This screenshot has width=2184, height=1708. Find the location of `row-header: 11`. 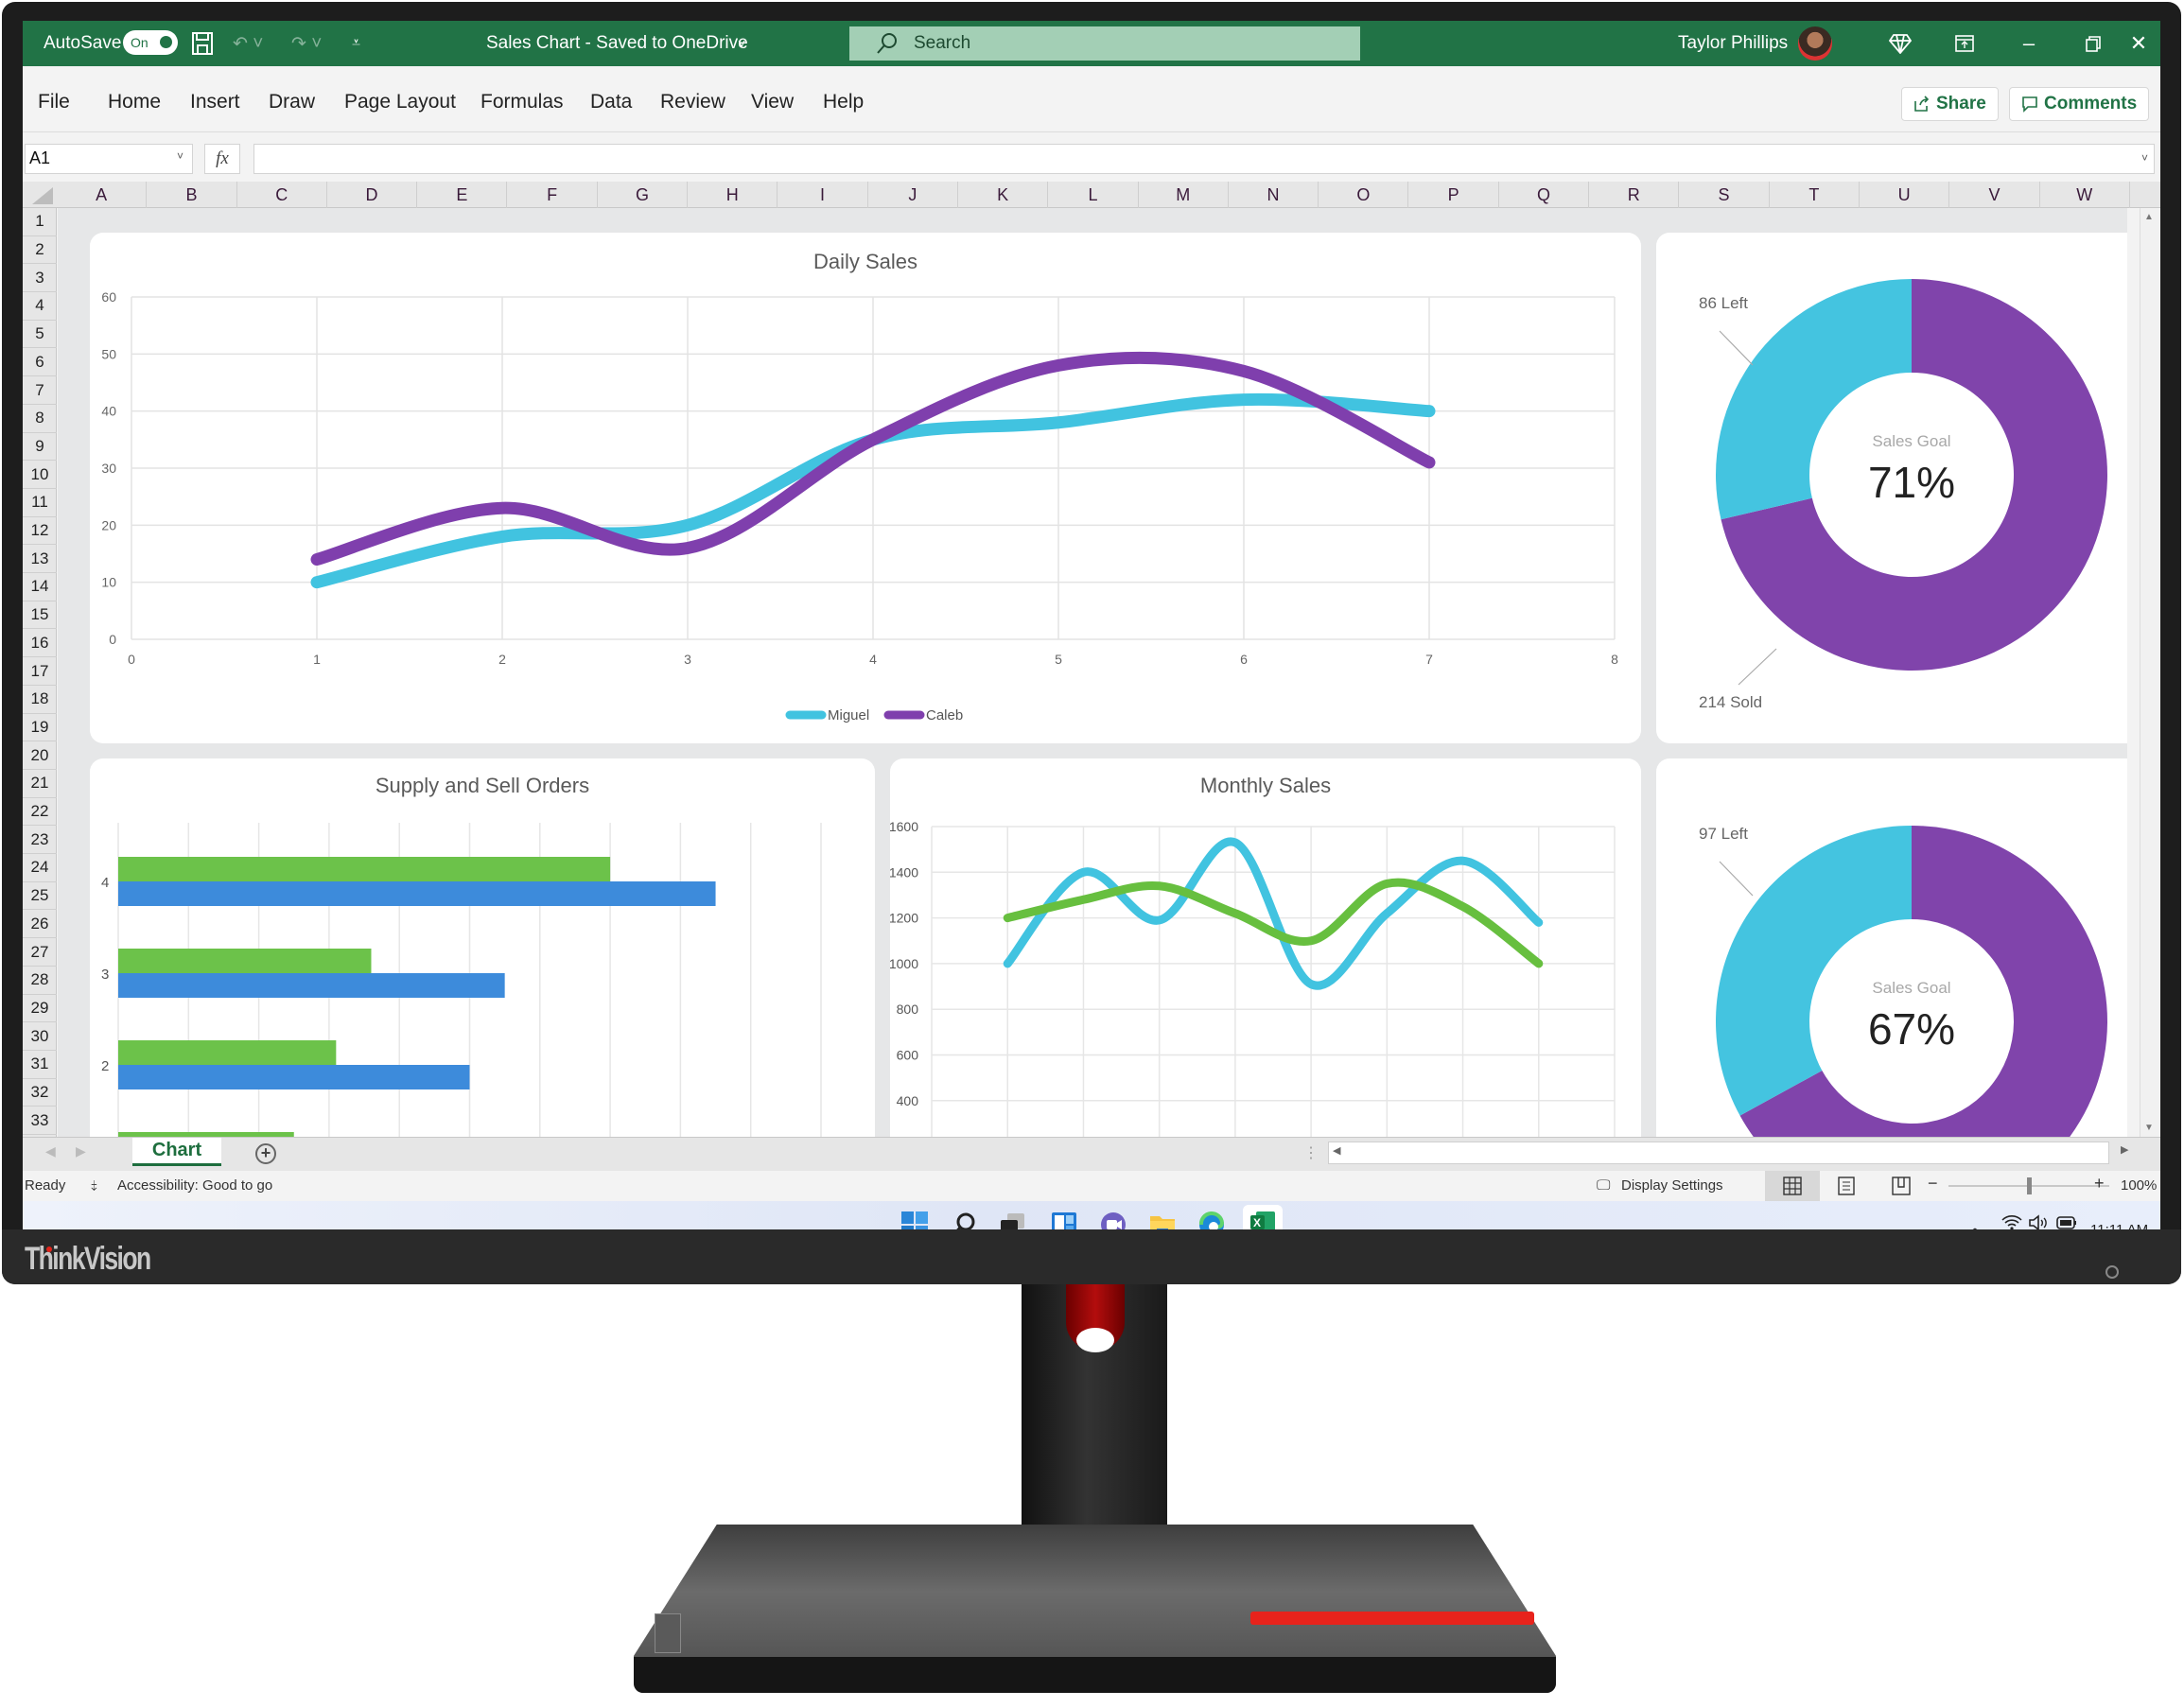

row-header: 11 is located at coordinates (40, 503).